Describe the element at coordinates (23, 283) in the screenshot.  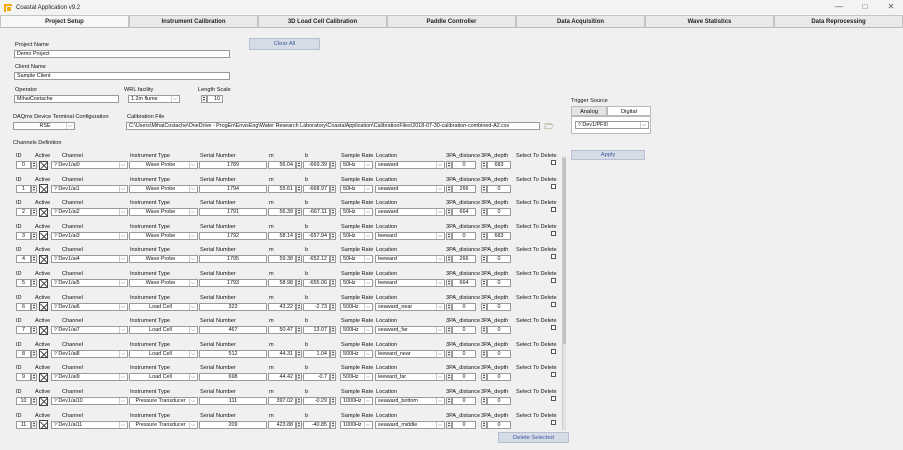
I see `id-field: 5` at that location.